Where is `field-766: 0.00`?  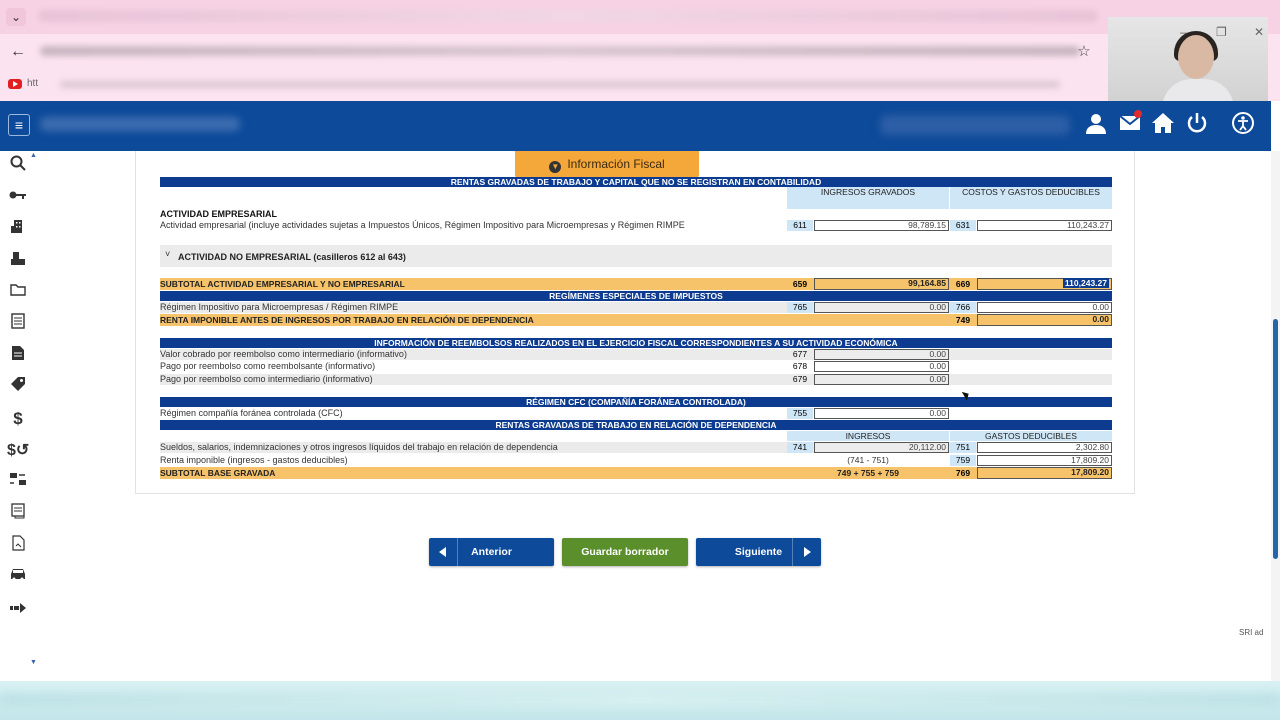 field-766: 0.00 is located at coordinates (1044, 307).